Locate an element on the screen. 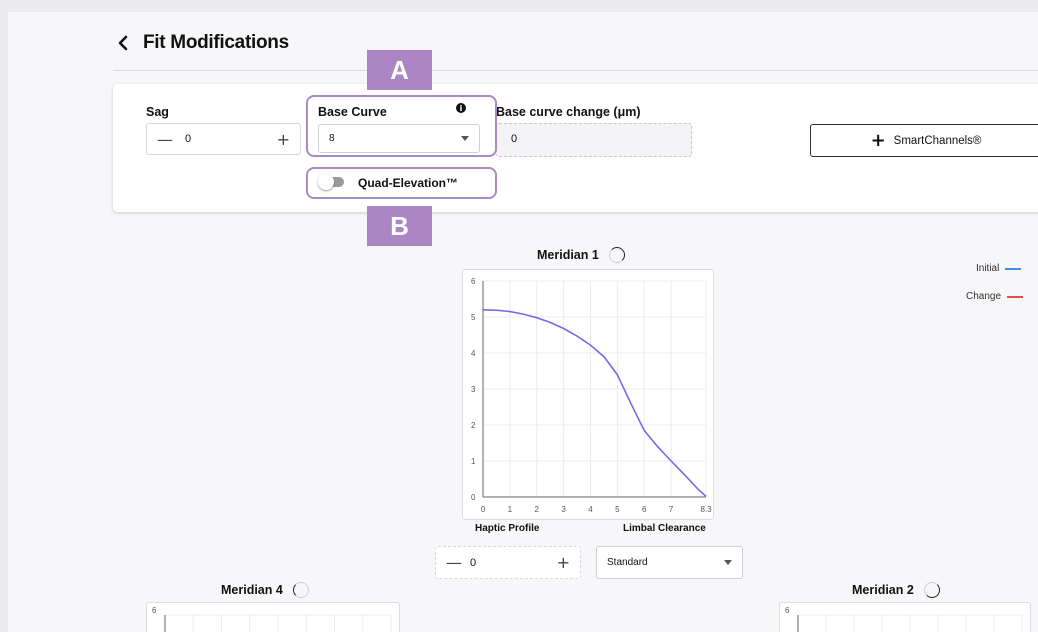 This screenshot has width=1038, height=632. meridian-1-chart-container: 0 1 2 3 4 5 6 7 8.3 0 1 2 3 4 5 6 is located at coordinates (588, 394).